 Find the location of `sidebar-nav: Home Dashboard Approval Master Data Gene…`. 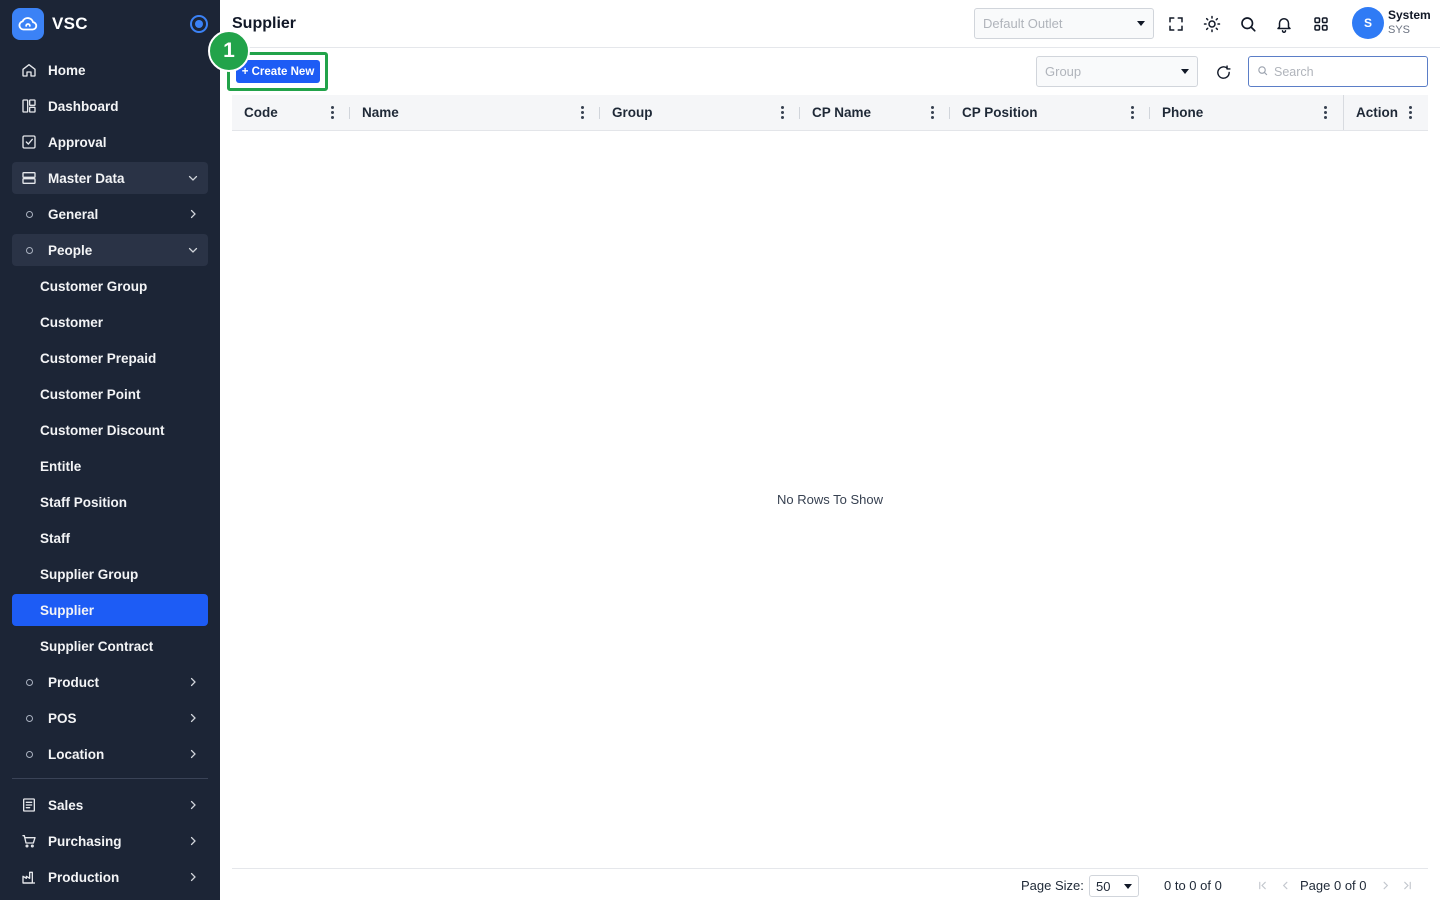

sidebar-nav: Home Dashboard Approval Master Data Gene… is located at coordinates (110, 470).